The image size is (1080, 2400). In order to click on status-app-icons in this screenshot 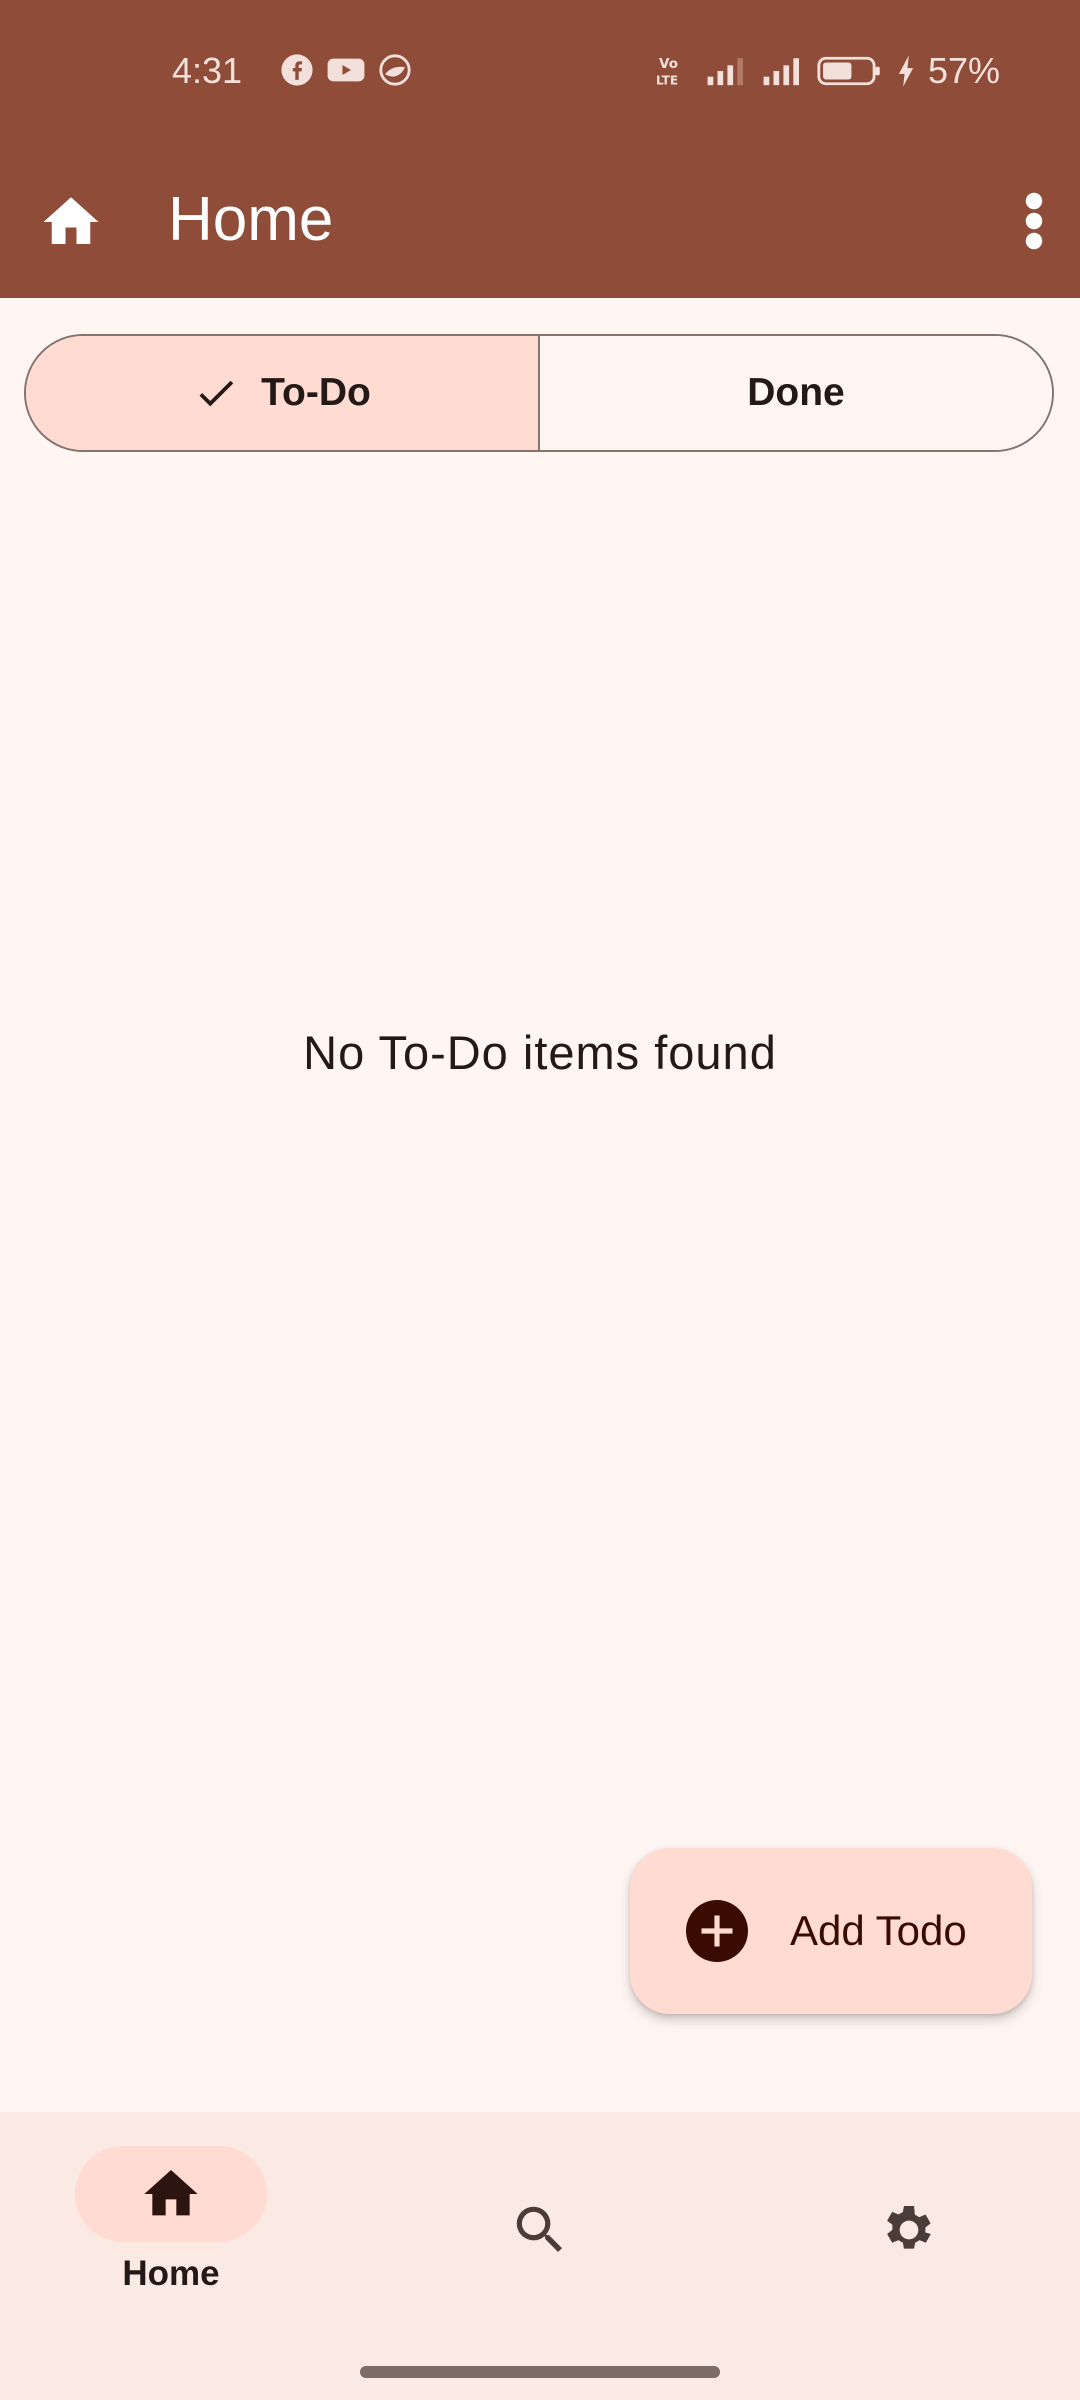, I will do `click(346, 70)`.